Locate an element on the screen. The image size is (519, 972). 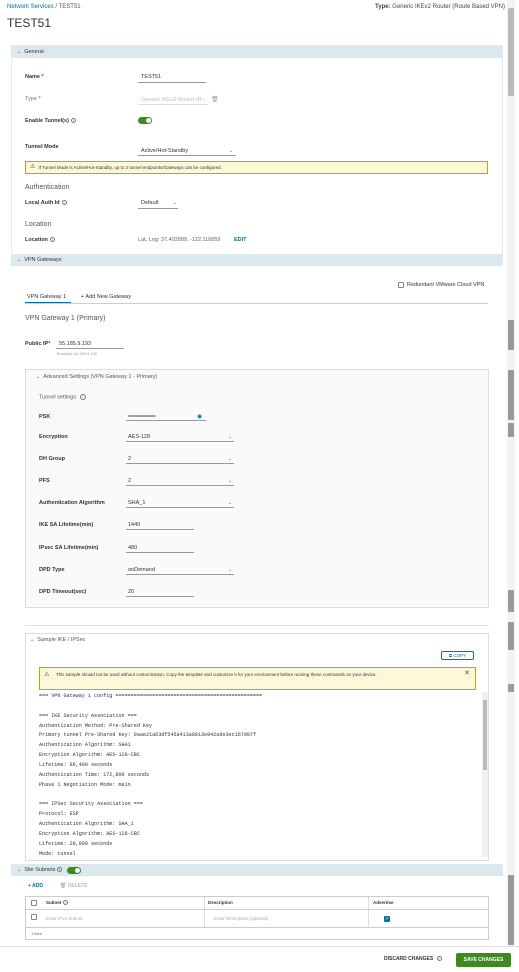
psk-underline is located at coordinates (166, 420).